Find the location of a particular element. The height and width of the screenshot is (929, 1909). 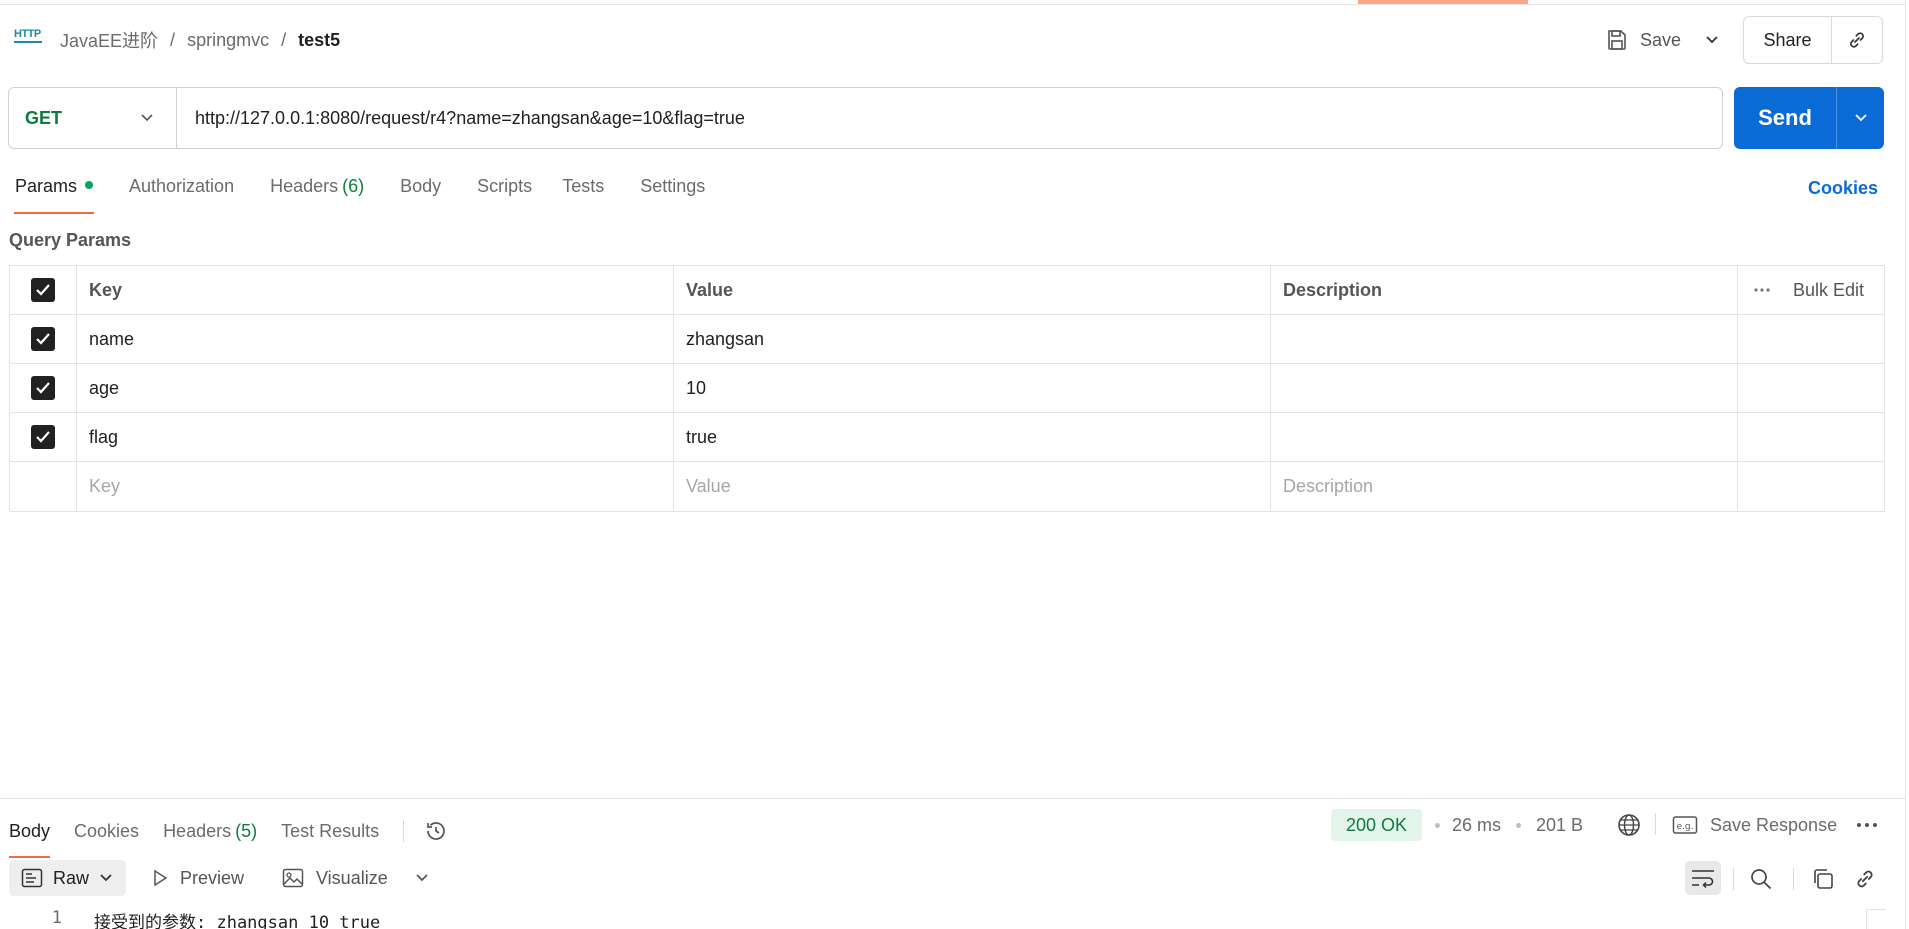

breadcrumb-request: test5 is located at coordinates (319, 40).